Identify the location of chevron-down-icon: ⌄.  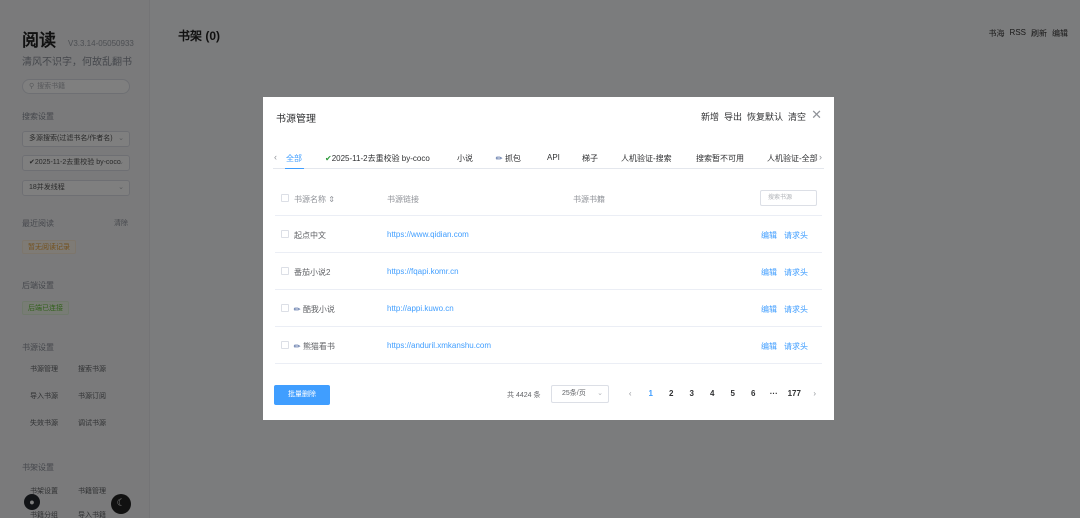
(600, 393).